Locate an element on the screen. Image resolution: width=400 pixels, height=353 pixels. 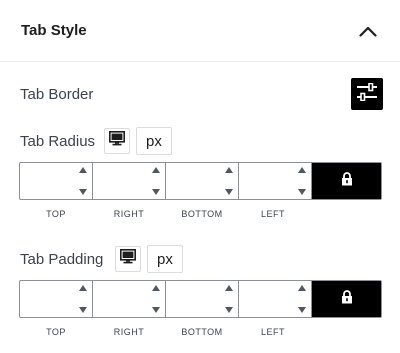
tab-padding-right-input is located at coordinates (120, 299).